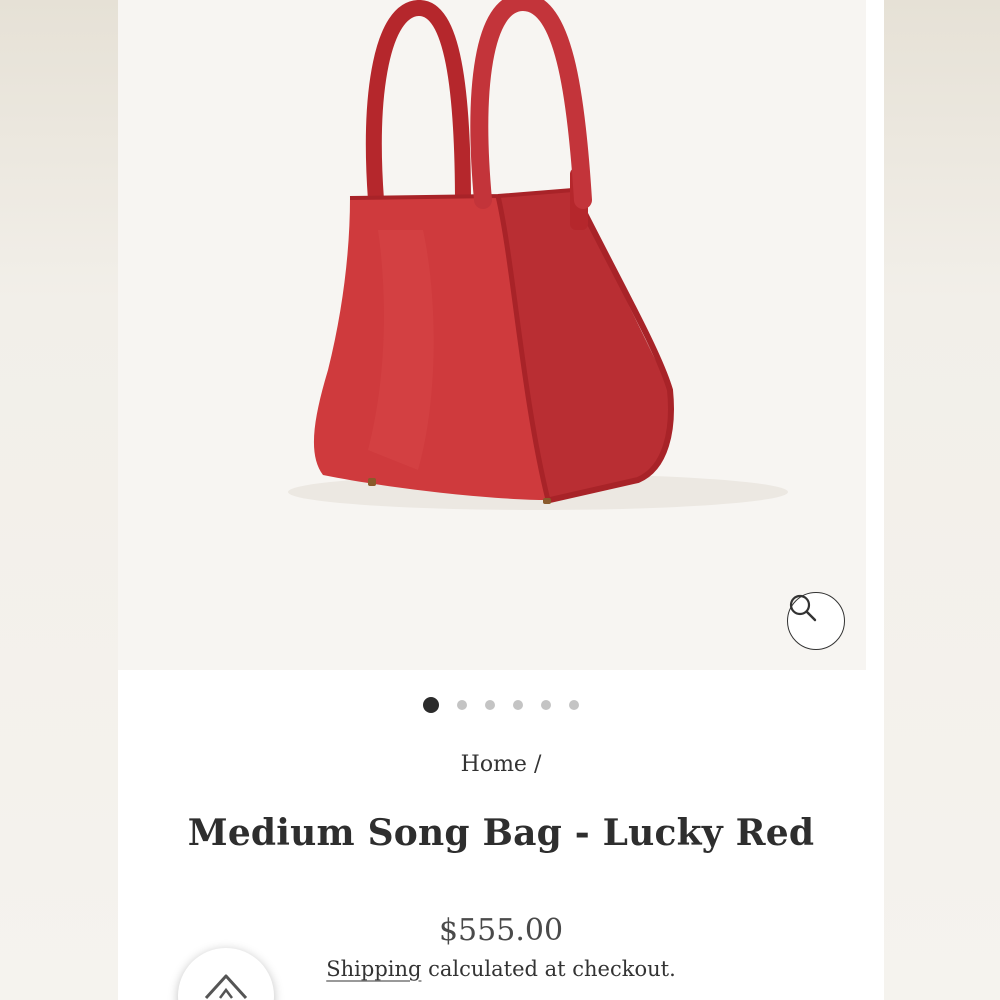  I want to click on home-floating-button, so click(226, 974).